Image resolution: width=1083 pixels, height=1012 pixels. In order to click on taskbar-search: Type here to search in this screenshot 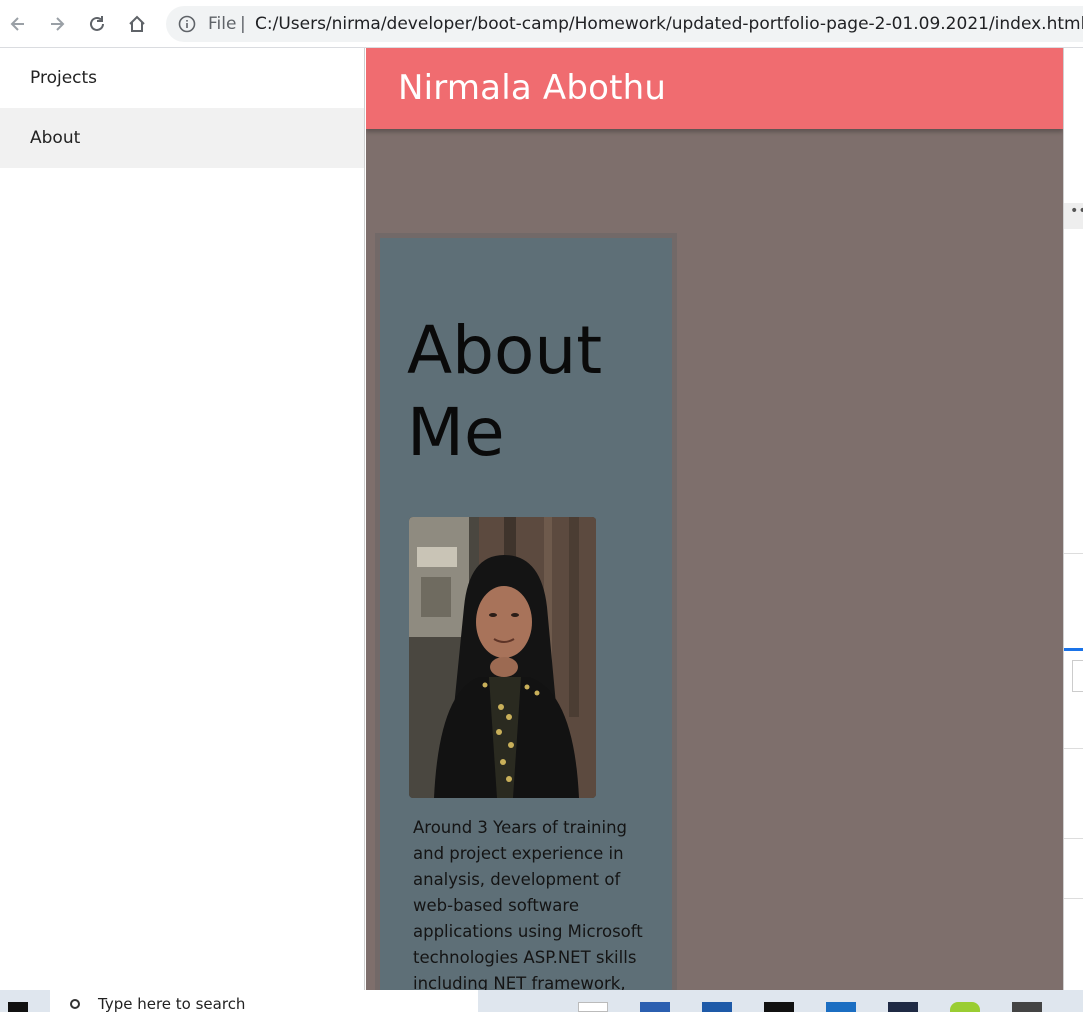, I will do `click(264, 1001)`.